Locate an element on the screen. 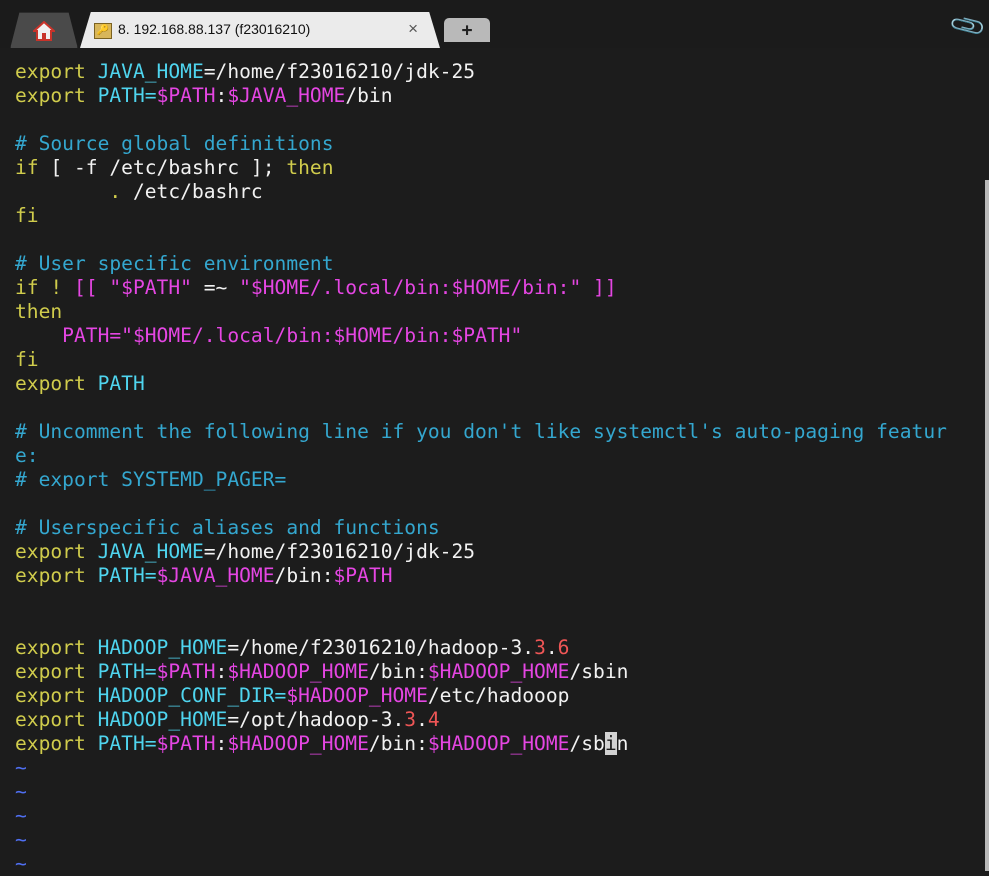  session-tab: 🔑 8. 192.168.88.137 (f23016210) × is located at coordinates (260, 30).